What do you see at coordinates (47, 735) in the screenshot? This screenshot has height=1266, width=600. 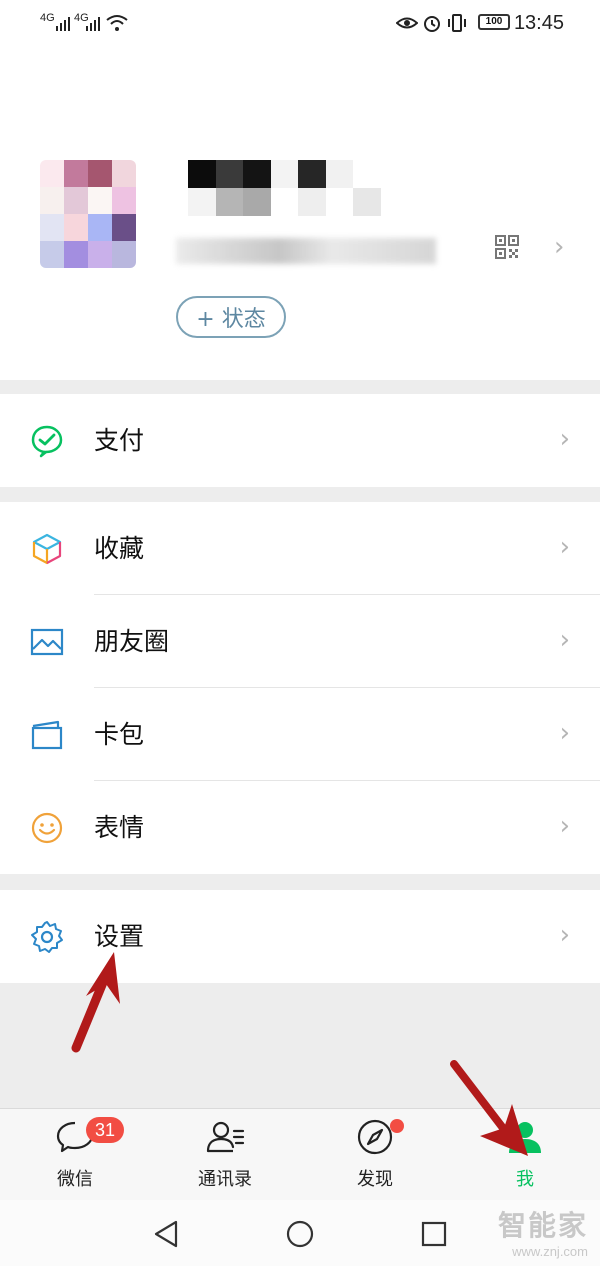 I see `card-wallet-icon` at bounding box center [47, 735].